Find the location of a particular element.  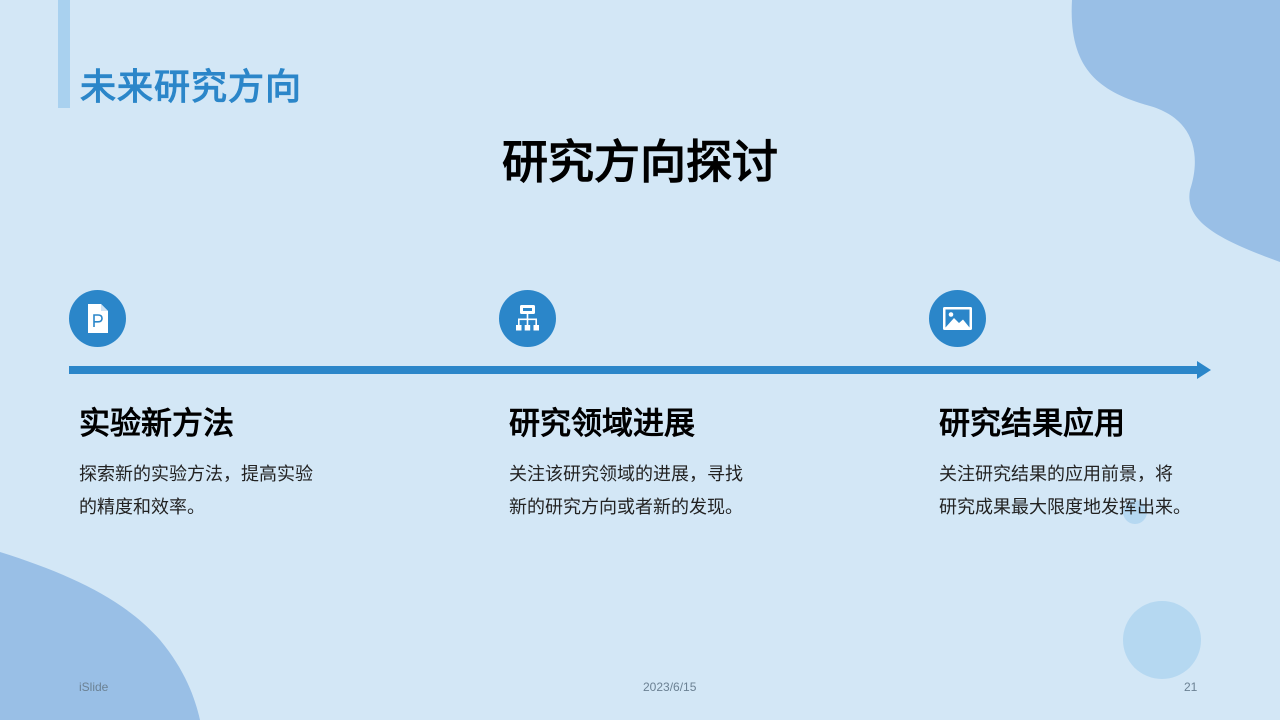

footer-date: 2023/6/15 is located at coordinates (670, 687).